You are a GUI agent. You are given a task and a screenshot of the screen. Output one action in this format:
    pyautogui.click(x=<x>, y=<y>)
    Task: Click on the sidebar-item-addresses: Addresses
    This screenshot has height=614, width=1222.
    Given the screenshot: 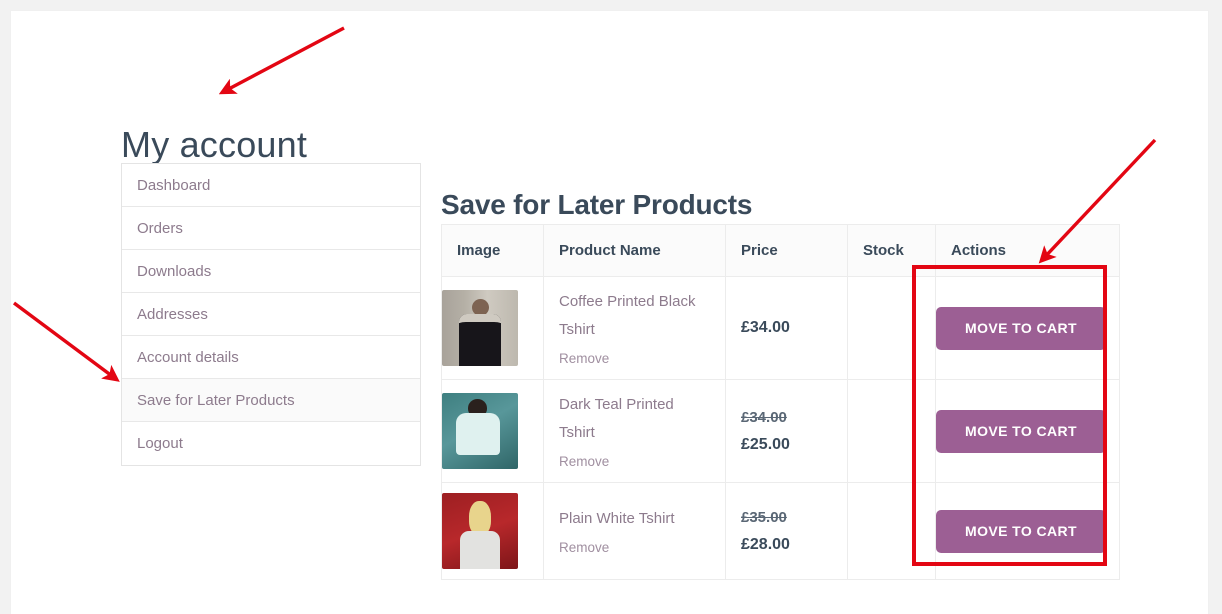 What is the action you would take?
    pyautogui.click(x=271, y=314)
    